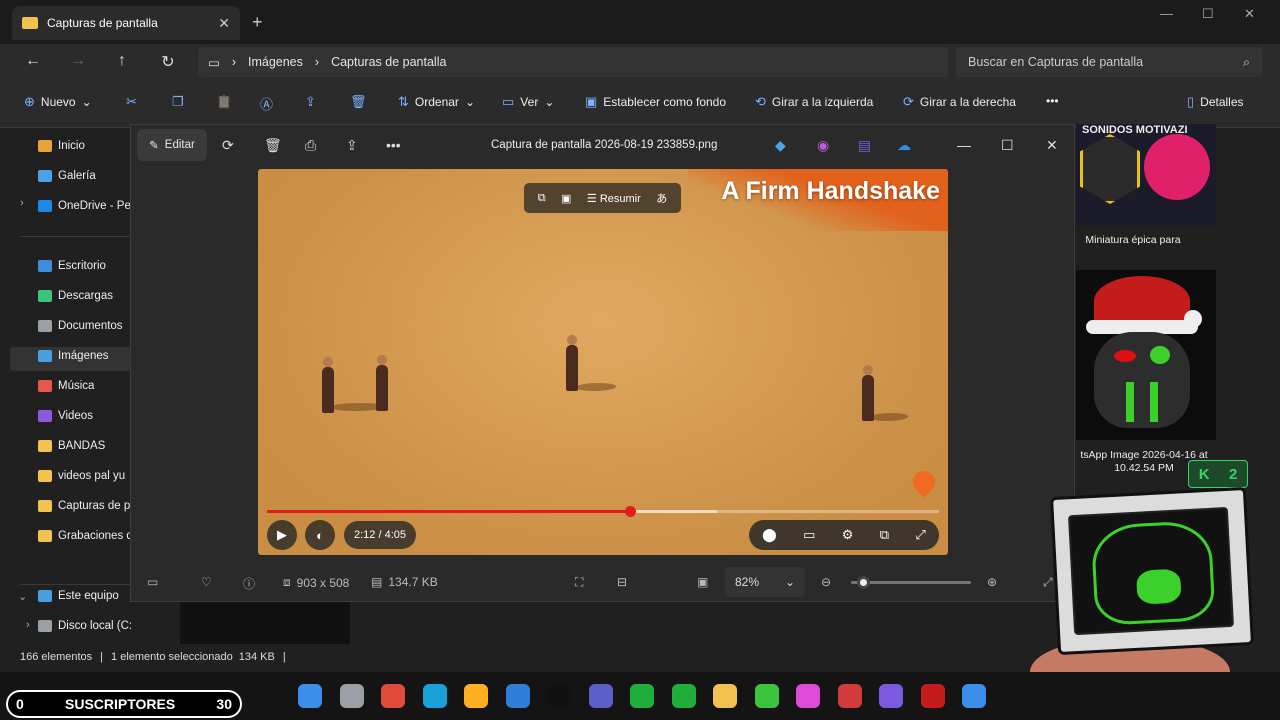  What do you see at coordinates (661, 198) in the screenshot?
I see `translate-icon: あ` at bounding box center [661, 198].